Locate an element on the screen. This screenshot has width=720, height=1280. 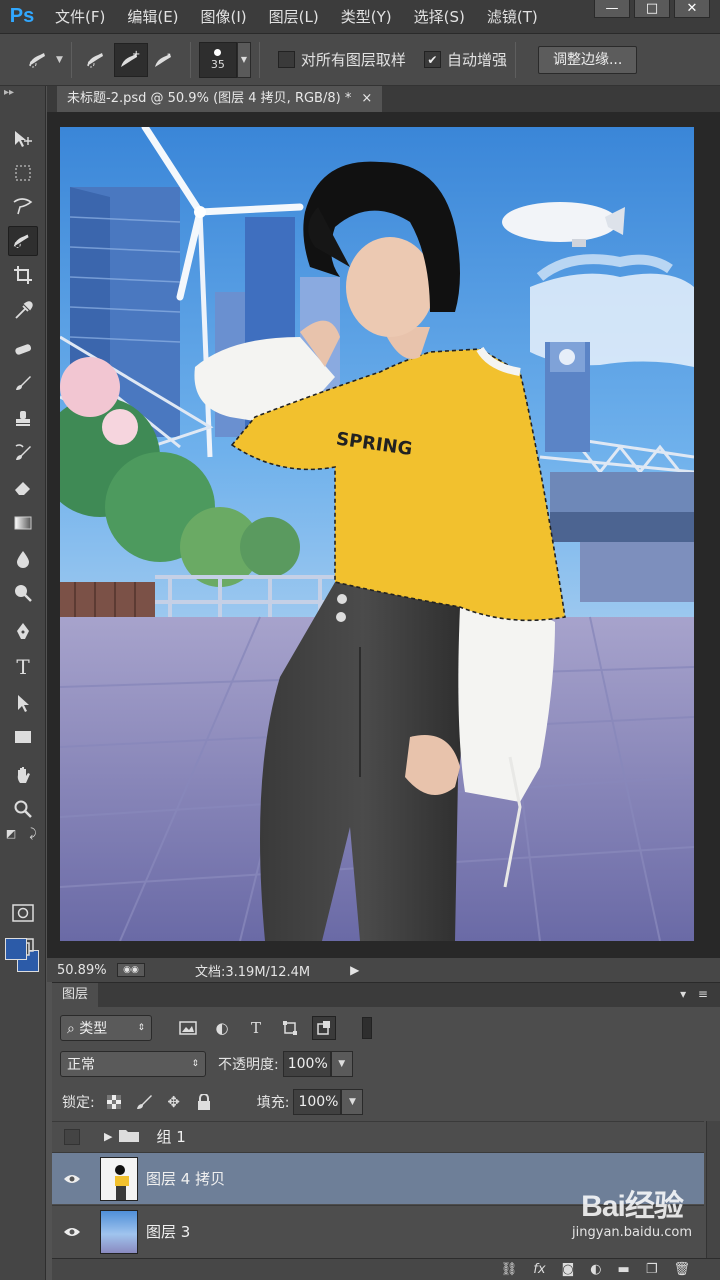
fill-label: 填充: is located at coordinates (273, 1103).